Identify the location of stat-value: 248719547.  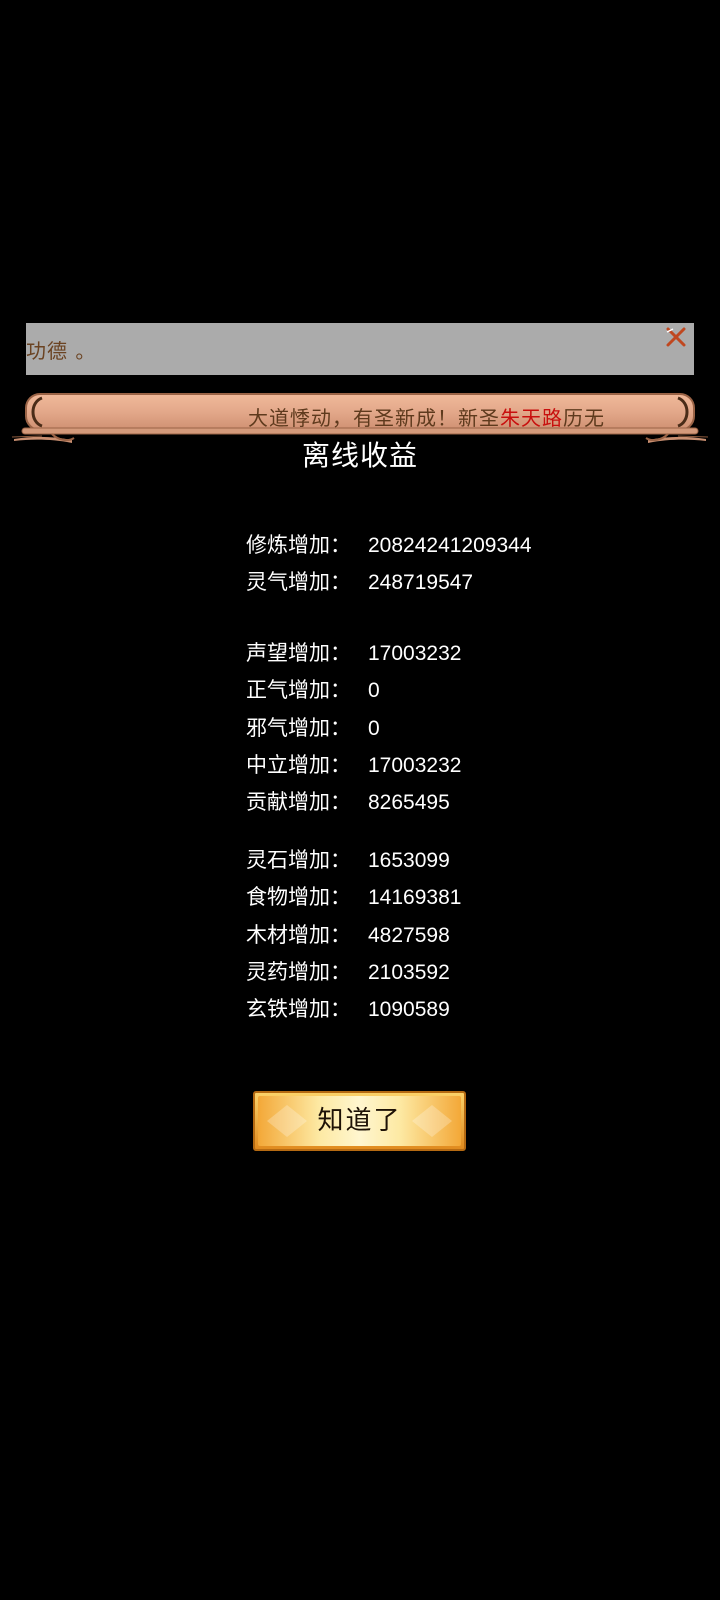
(421, 583).